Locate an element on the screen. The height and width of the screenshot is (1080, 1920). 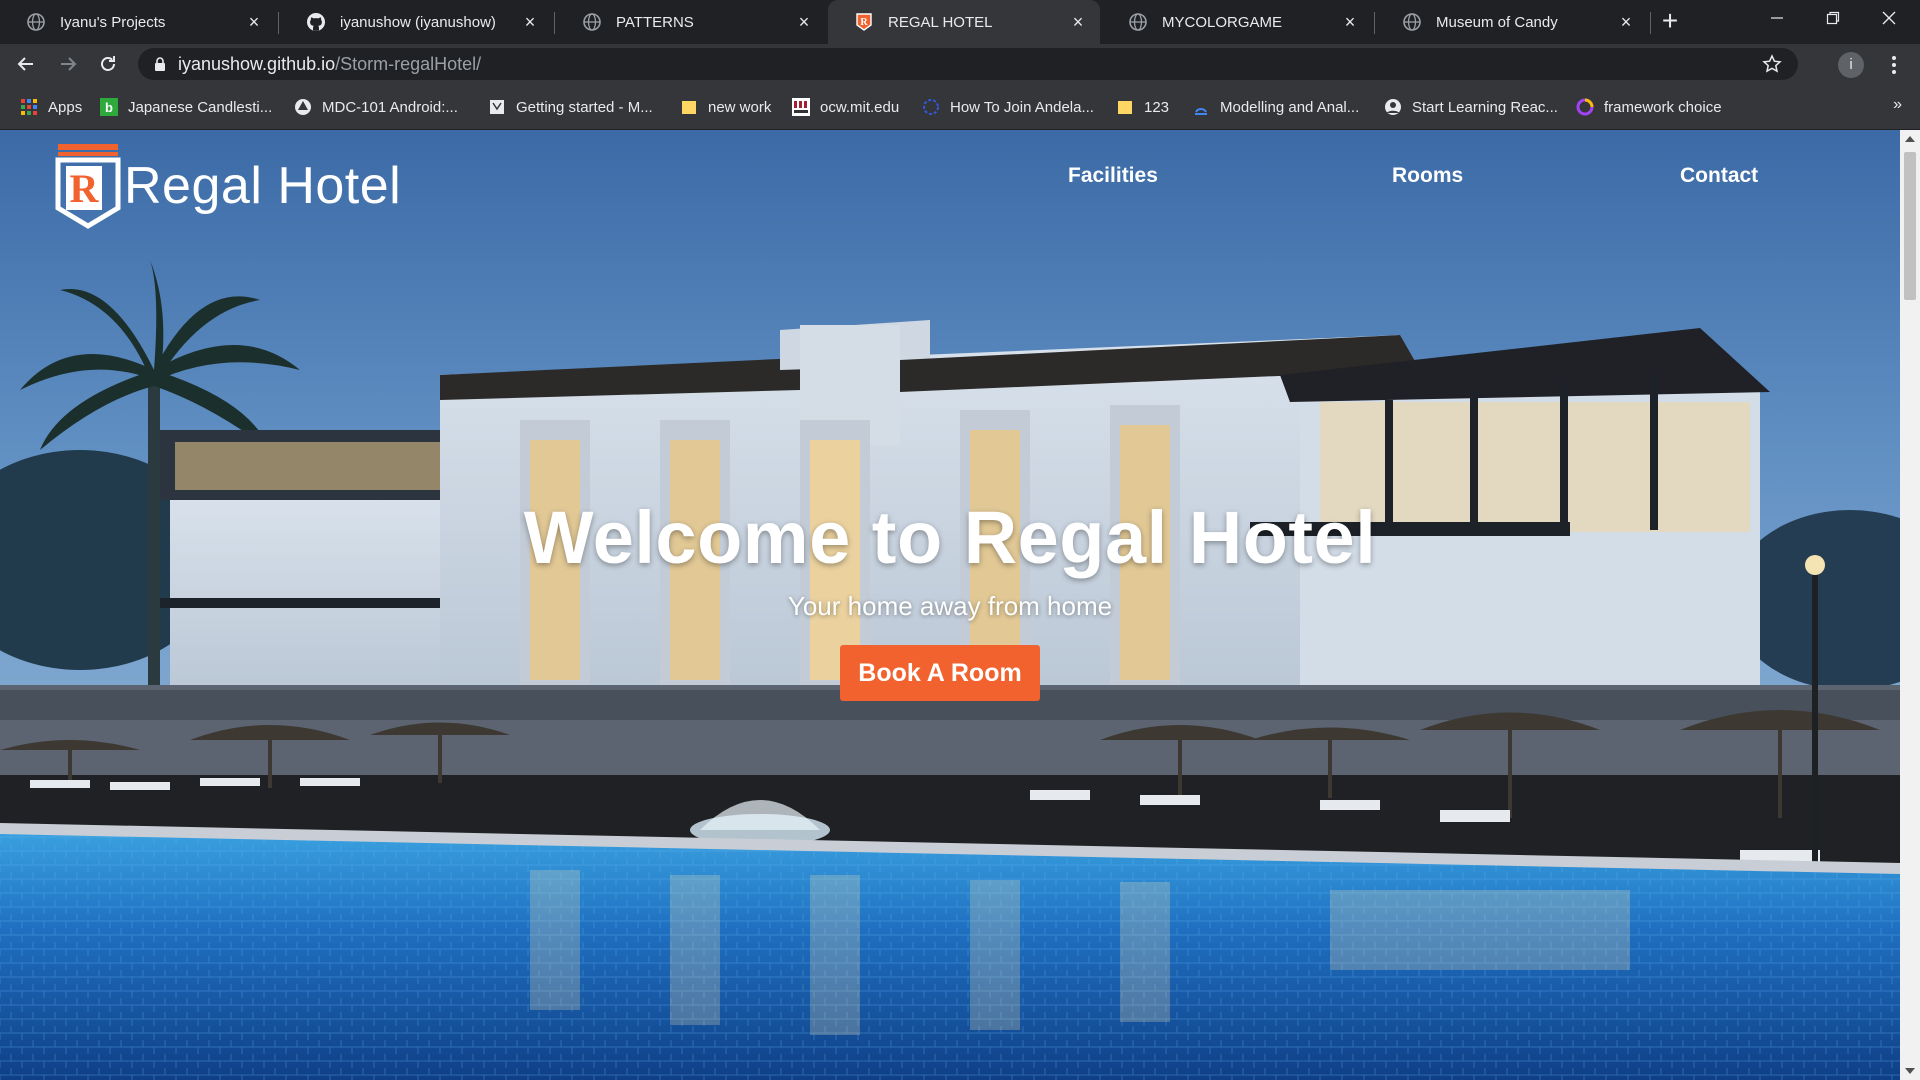
page-scrollbar is located at coordinates (1910, 605).